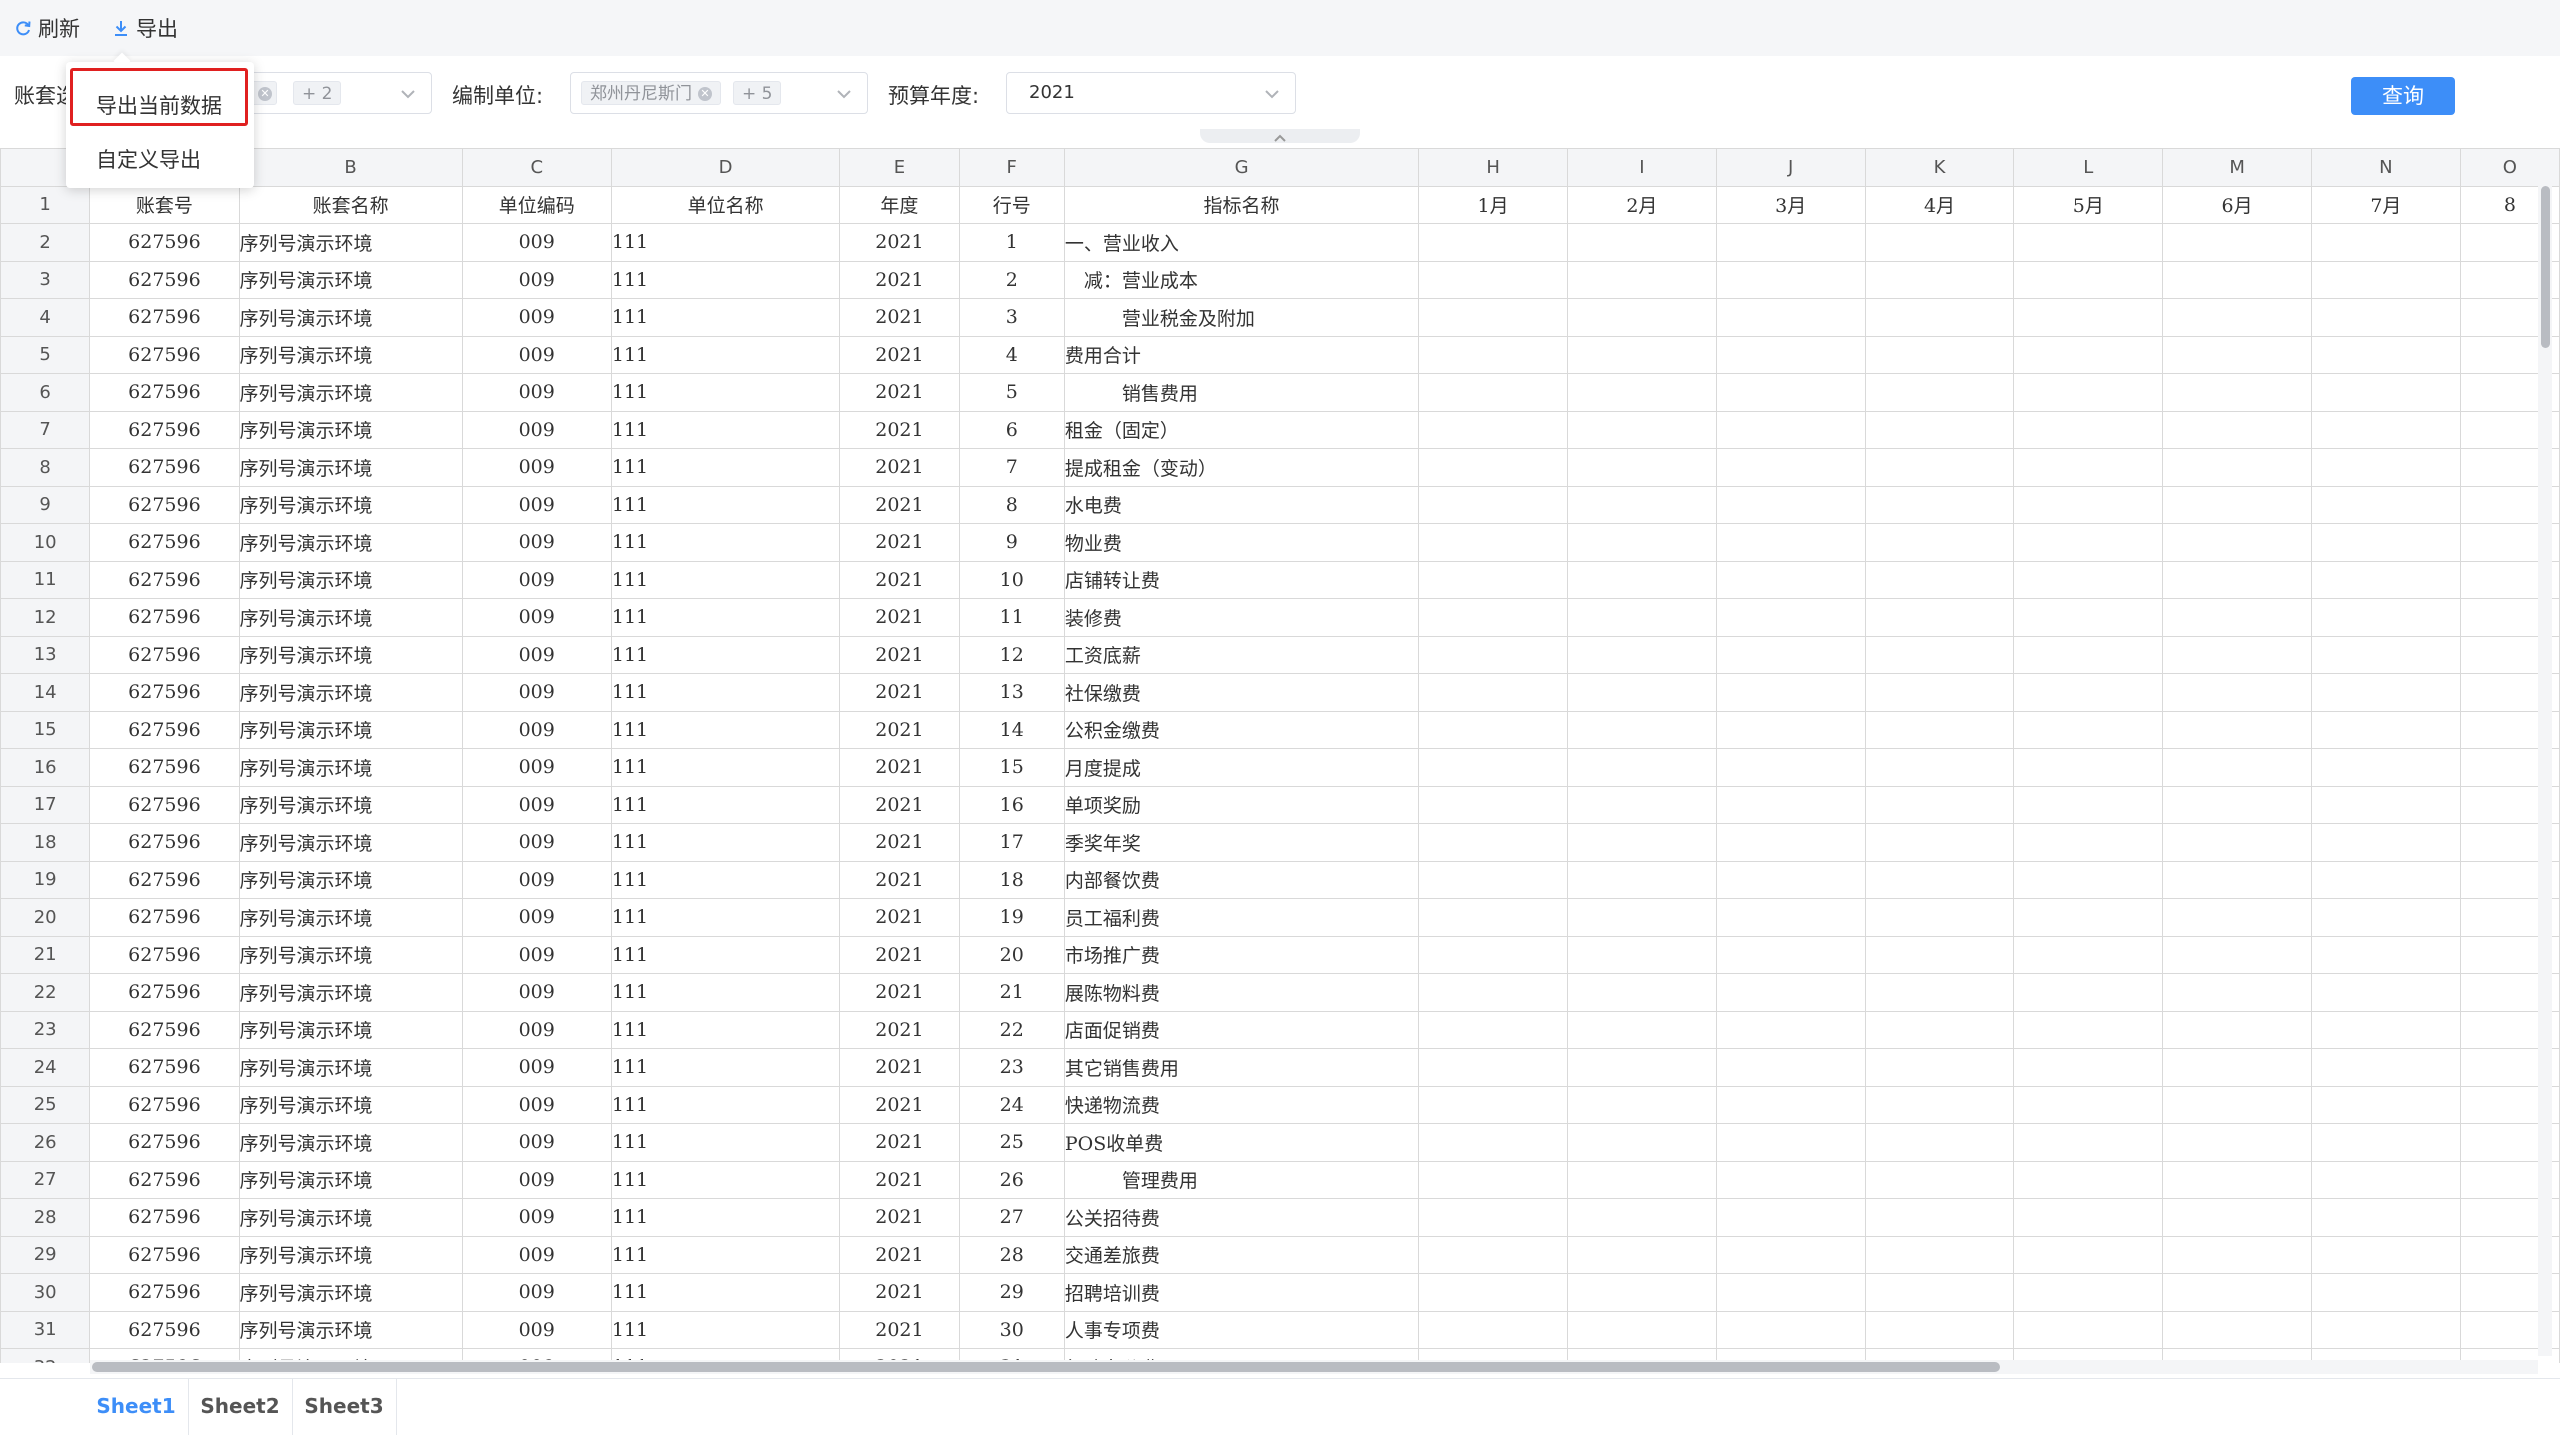 The width and height of the screenshot is (2560, 1436). Describe the element at coordinates (1011, 579) in the screenshot. I see `table-cell: 10` at that location.